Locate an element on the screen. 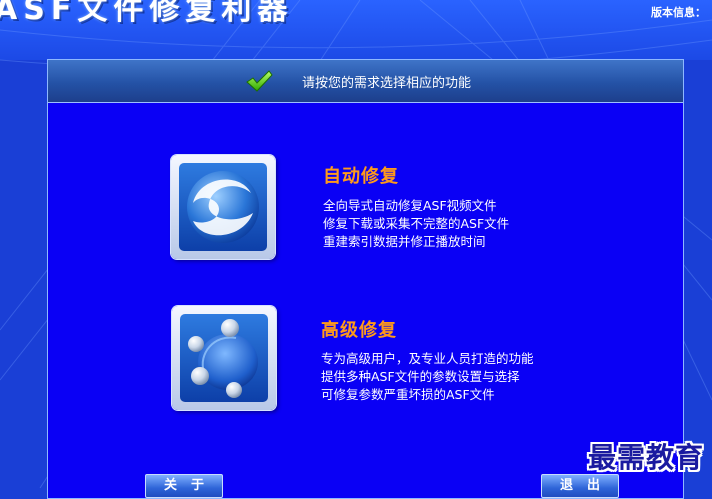  advanced-repair-button is located at coordinates (224, 358).